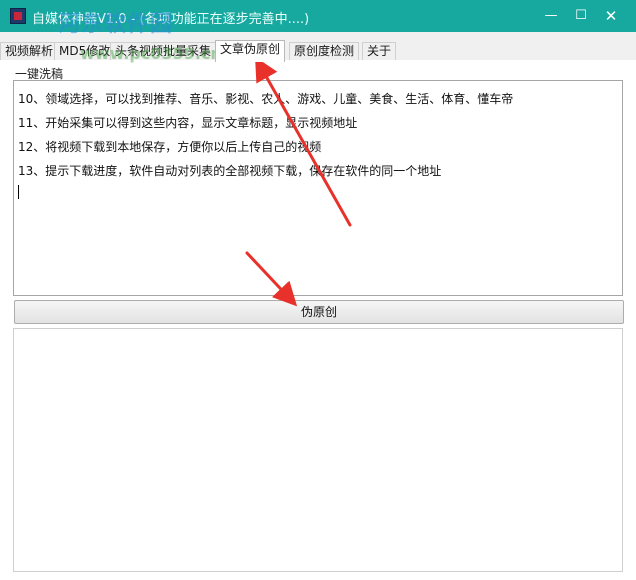 Image resolution: width=636 pixels, height=580 pixels. What do you see at coordinates (85, 51) in the screenshot?
I see `tab-md5-modify: MD5修改` at bounding box center [85, 51].